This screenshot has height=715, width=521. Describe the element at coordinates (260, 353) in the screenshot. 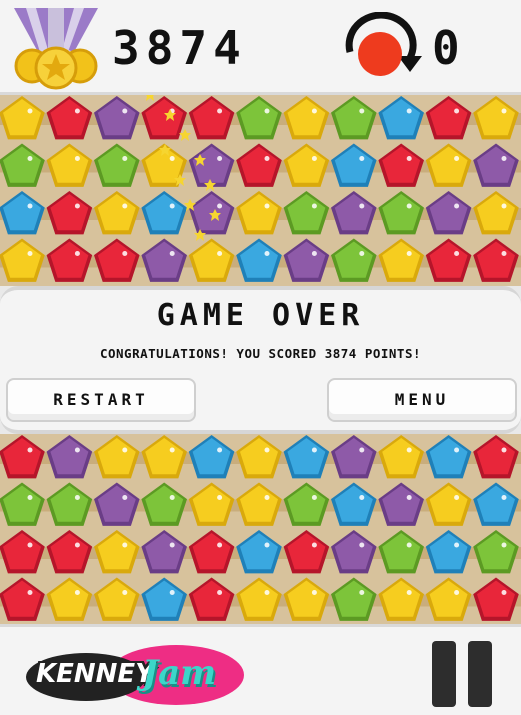

I see `score-message: CONGRATULATIONS! YOU SCORED 3874 POINTS!` at that location.